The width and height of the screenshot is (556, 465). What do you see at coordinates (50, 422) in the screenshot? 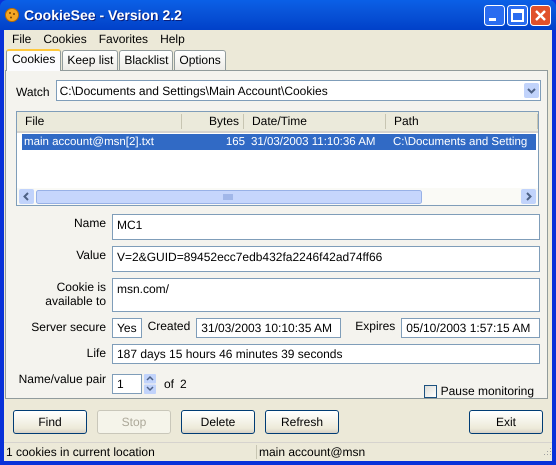
I see `action-button: Find` at bounding box center [50, 422].